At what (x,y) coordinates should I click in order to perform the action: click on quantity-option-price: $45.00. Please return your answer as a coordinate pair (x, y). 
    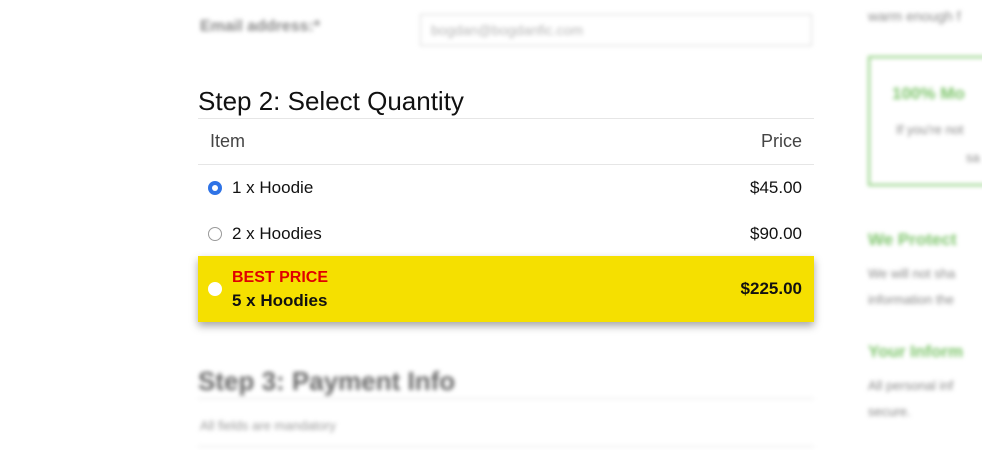
    Looking at the image, I should click on (776, 187).